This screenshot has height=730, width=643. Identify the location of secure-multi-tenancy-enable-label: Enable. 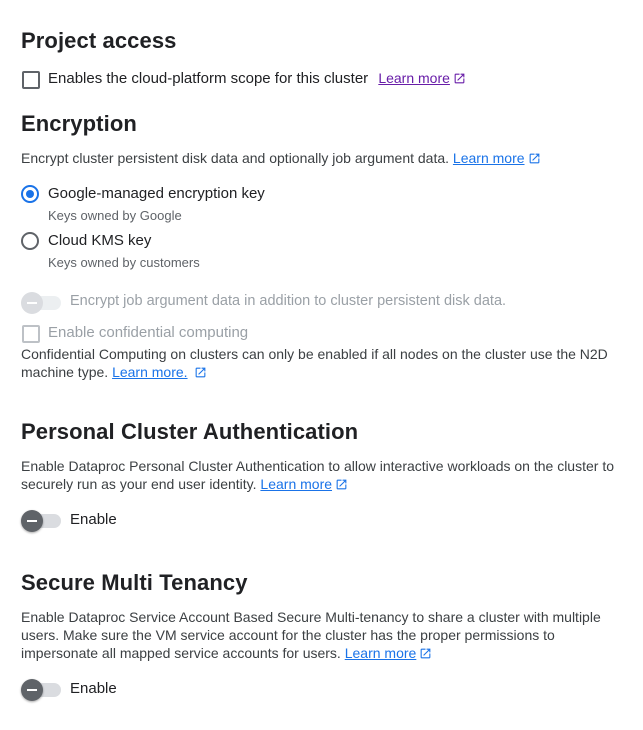
(93, 688).